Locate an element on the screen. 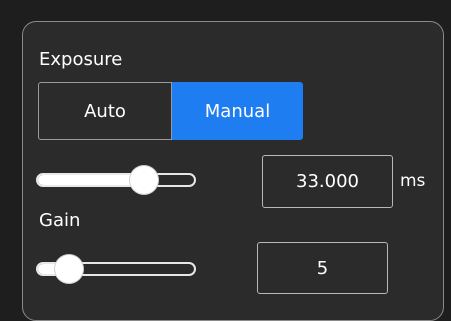 This screenshot has height=321, width=451. gain-slider-thumb is located at coordinates (69, 269).